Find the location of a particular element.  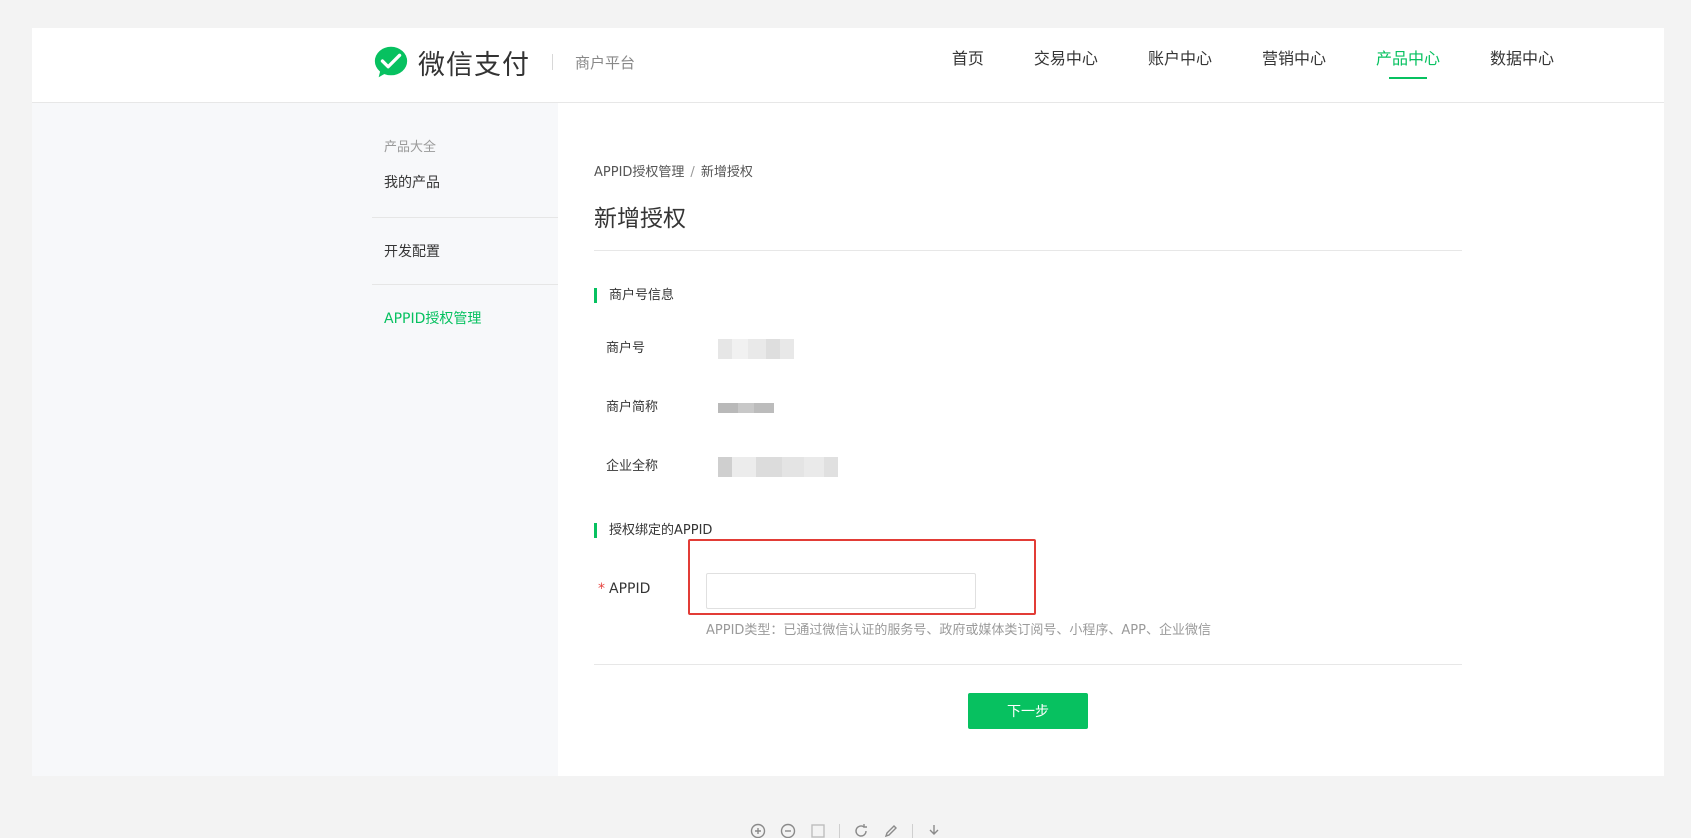

sidebar: 产品大全 我的产品 开发配置 APPID授权管理 is located at coordinates (465, 217).